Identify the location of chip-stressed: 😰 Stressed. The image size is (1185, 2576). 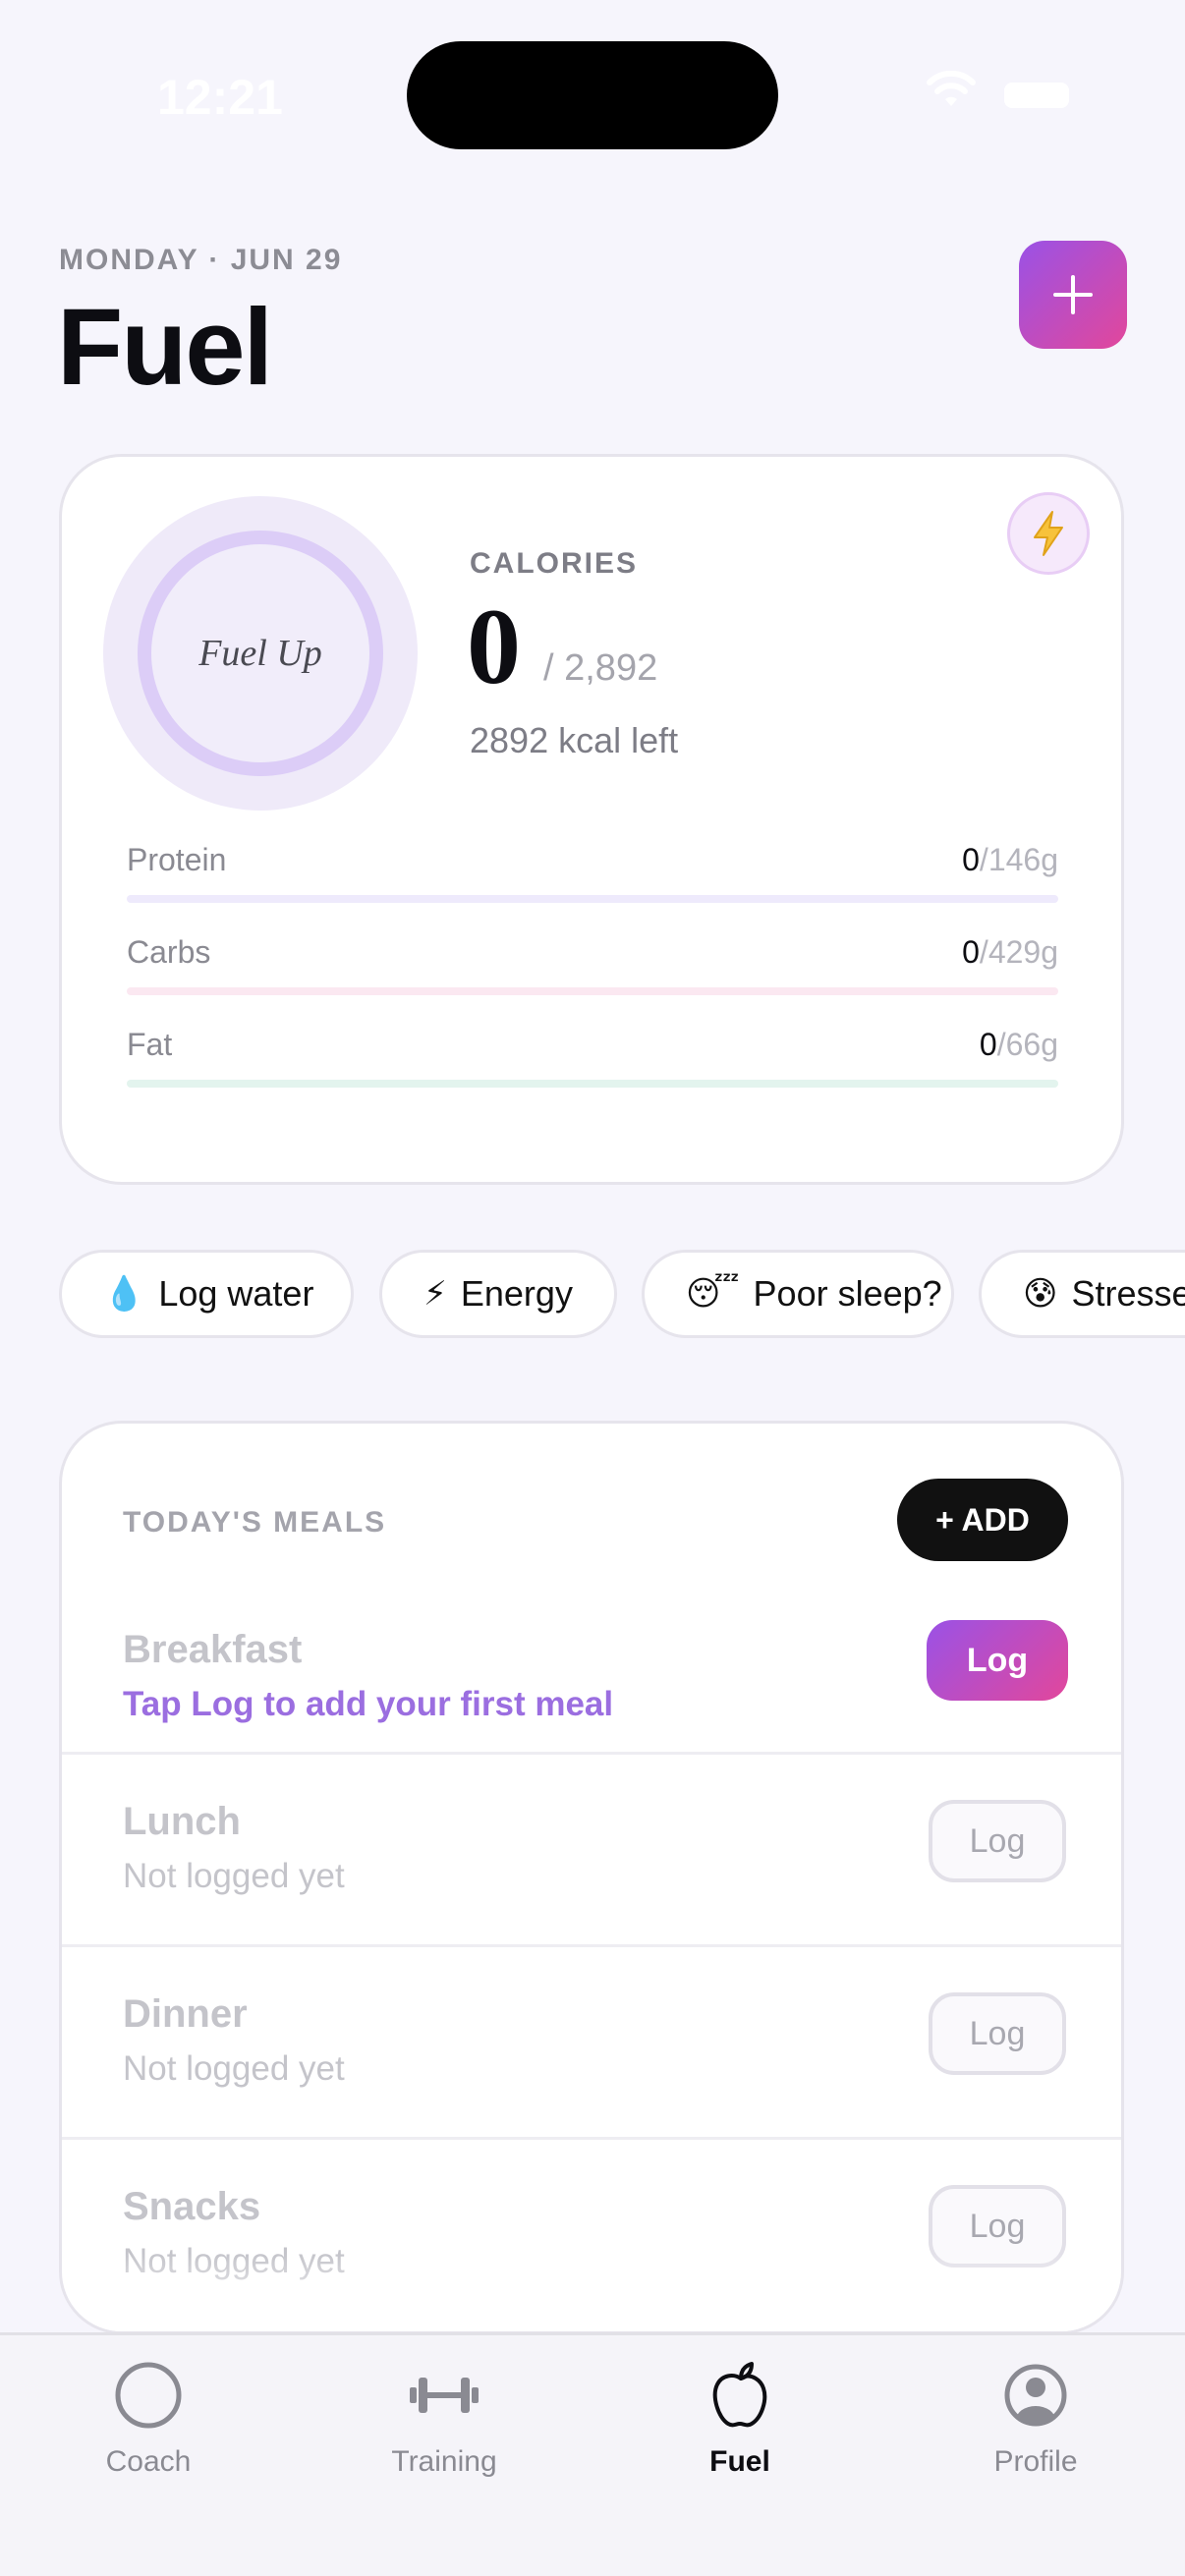
(1082, 1294).